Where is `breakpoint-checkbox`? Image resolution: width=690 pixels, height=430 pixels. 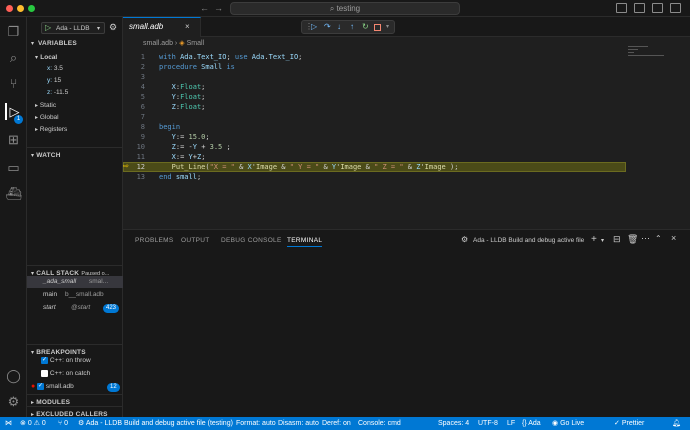 breakpoint-checkbox is located at coordinates (44, 373).